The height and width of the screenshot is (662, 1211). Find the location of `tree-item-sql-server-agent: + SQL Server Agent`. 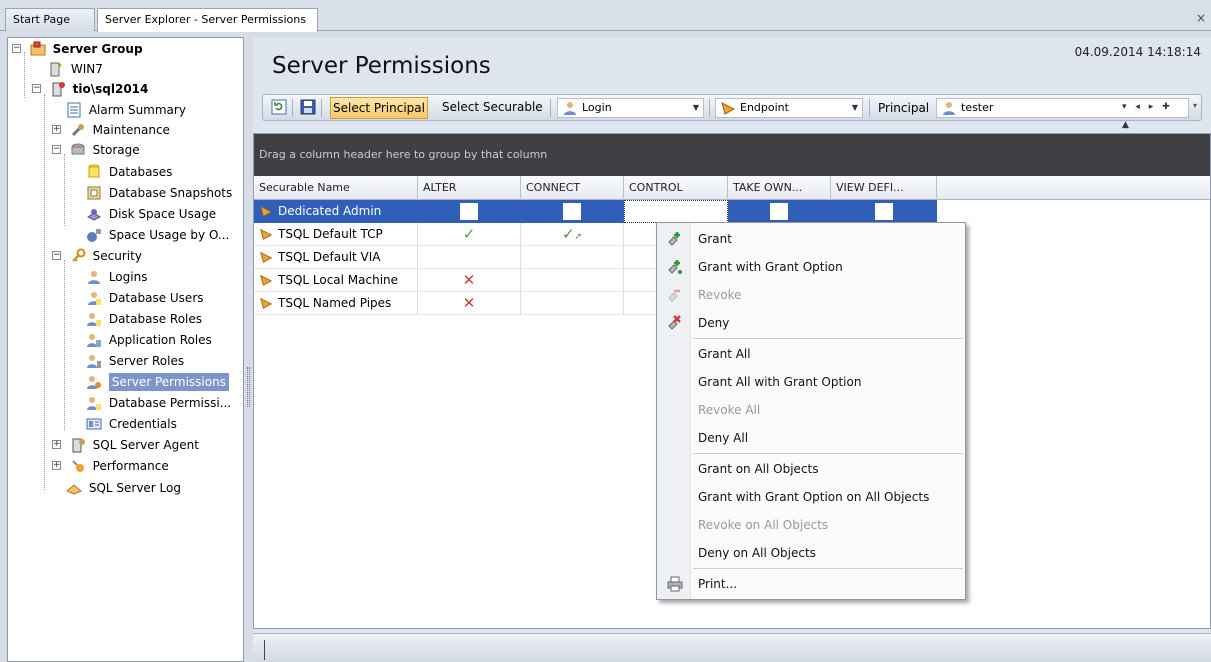

tree-item-sql-server-agent: + SQL Server Agent is located at coordinates (125, 445).